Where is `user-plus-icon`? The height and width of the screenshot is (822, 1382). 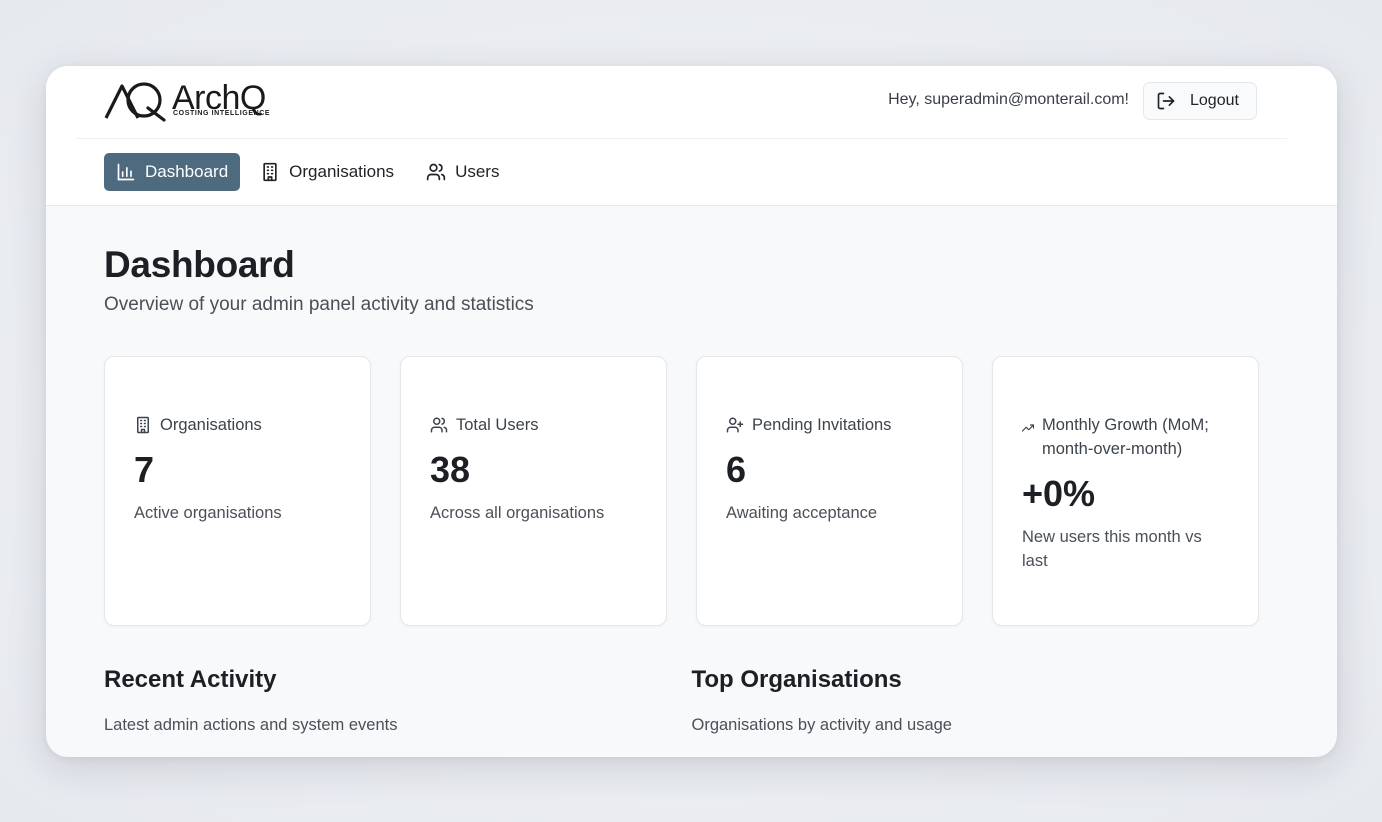 user-plus-icon is located at coordinates (735, 425).